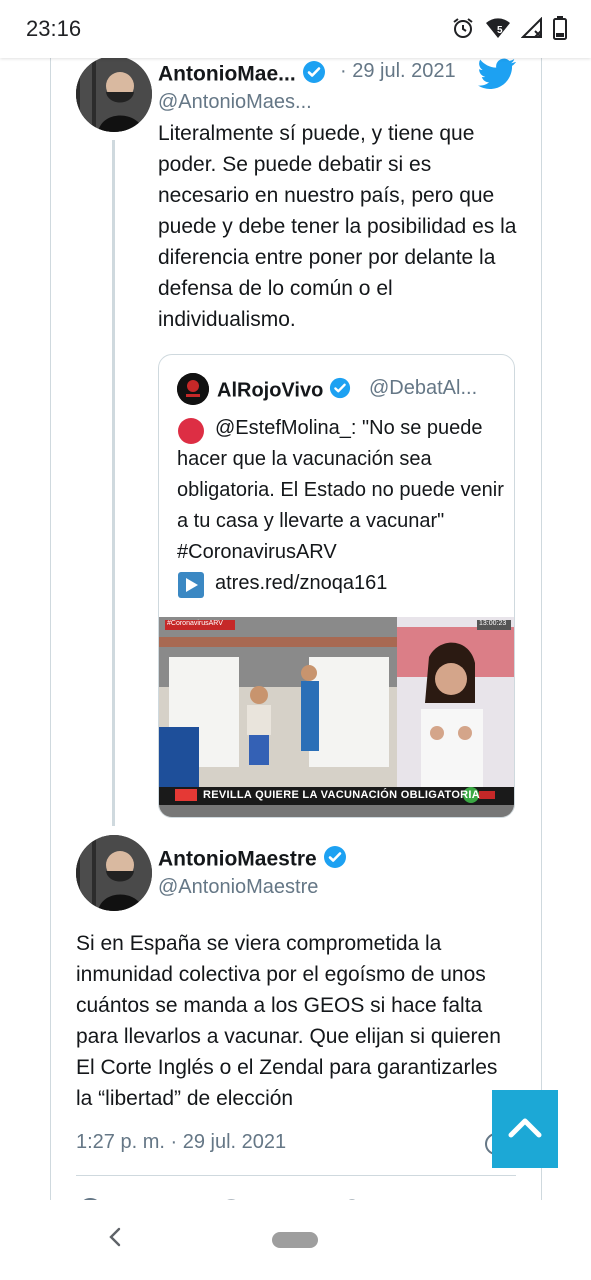 This screenshot has height=1280, width=591. I want to click on main-author-handle: @AntonioMaestre, so click(238, 887).